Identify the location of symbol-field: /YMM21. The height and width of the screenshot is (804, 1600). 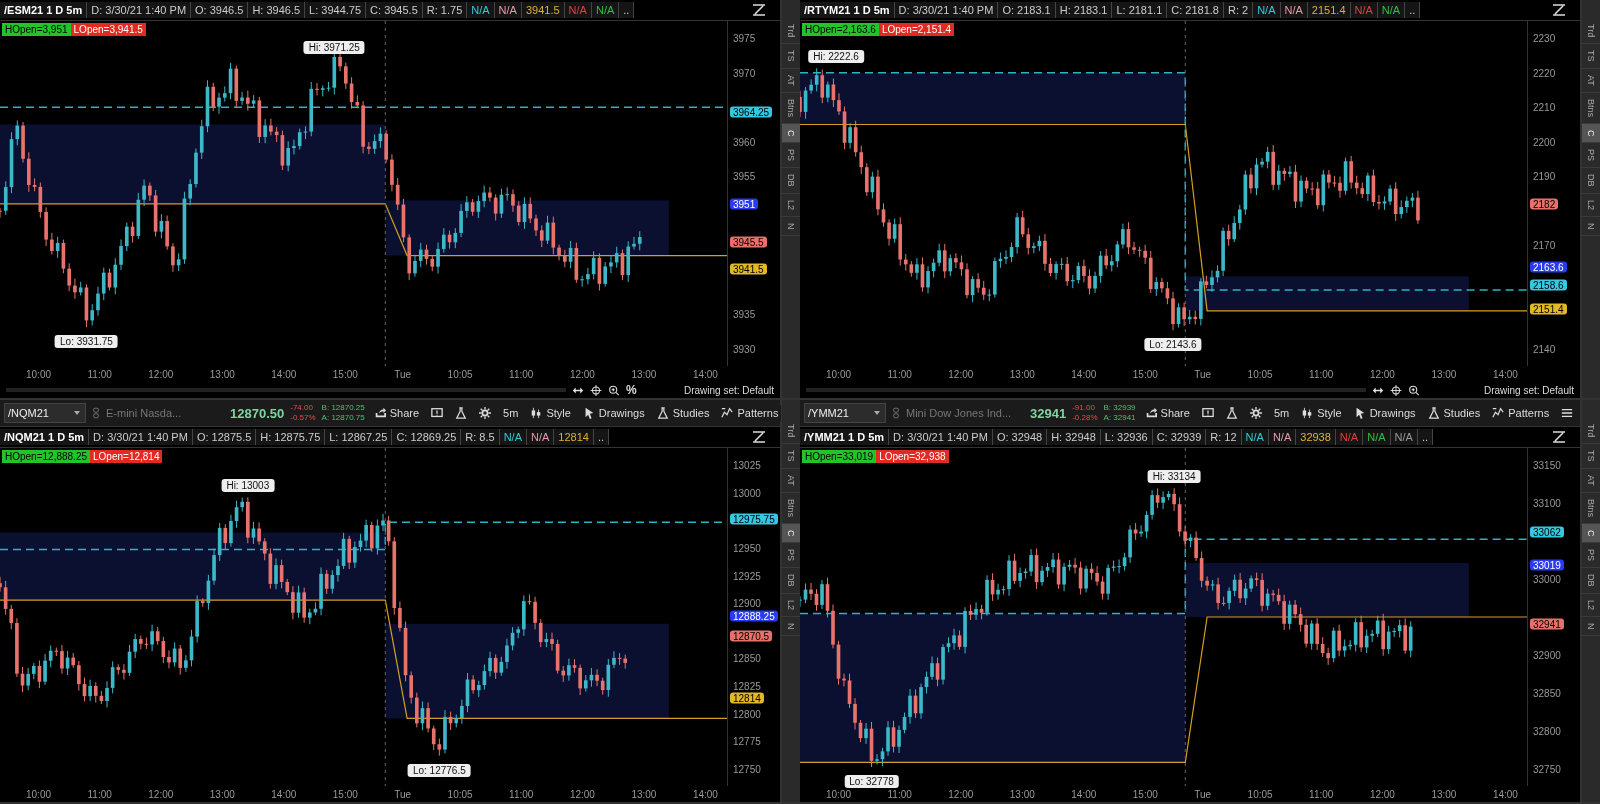
(845, 413).